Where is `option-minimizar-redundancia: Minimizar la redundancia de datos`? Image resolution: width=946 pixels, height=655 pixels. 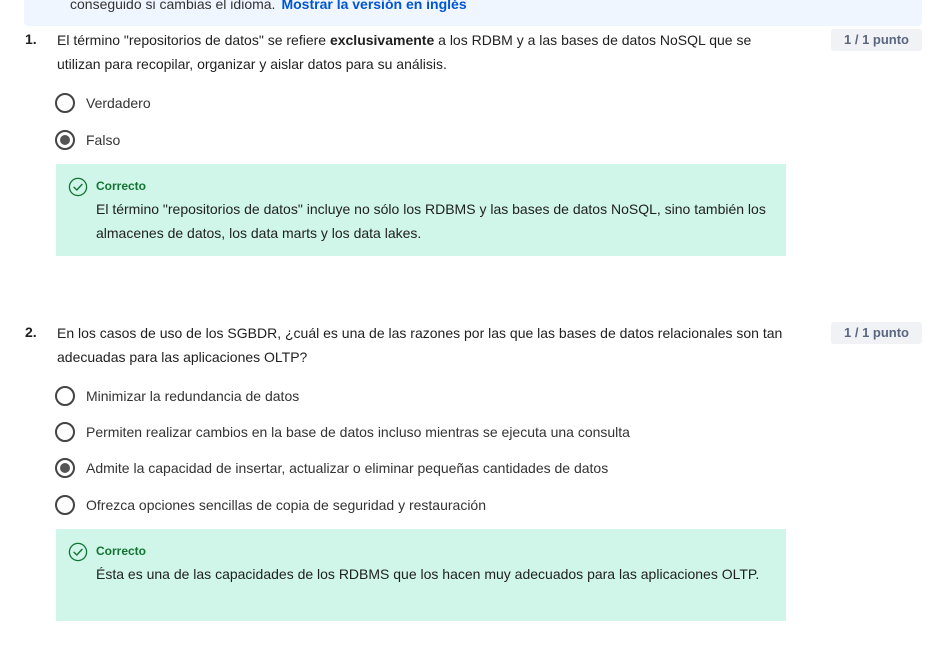
option-minimizar-redundancia: Minimizar la redundancia de datos is located at coordinates (177, 396).